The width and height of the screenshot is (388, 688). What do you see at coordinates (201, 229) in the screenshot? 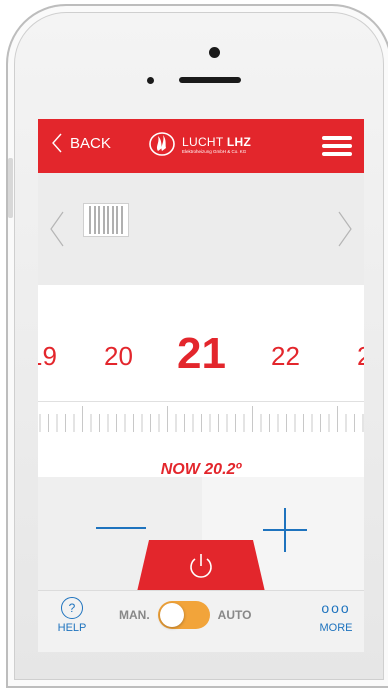
I see `device-selector` at bounding box center [201, 229].